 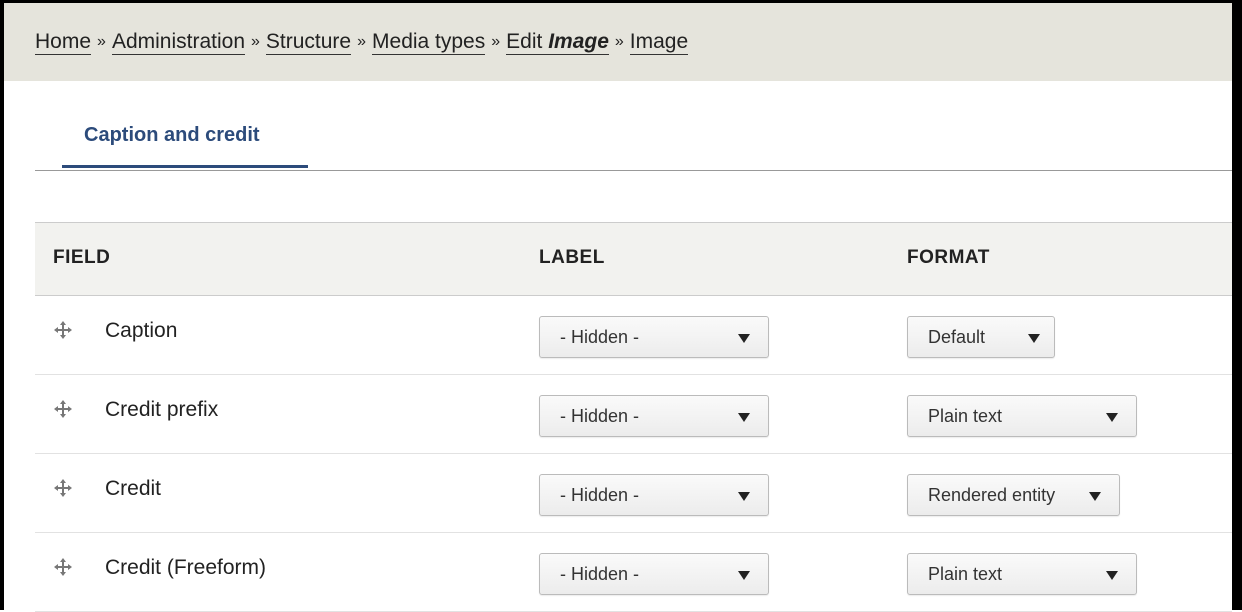 What do you see at coordinates (1237, 305) in the screenshot?
I see `screen-right-edge` at bounding box center [1237, 305].